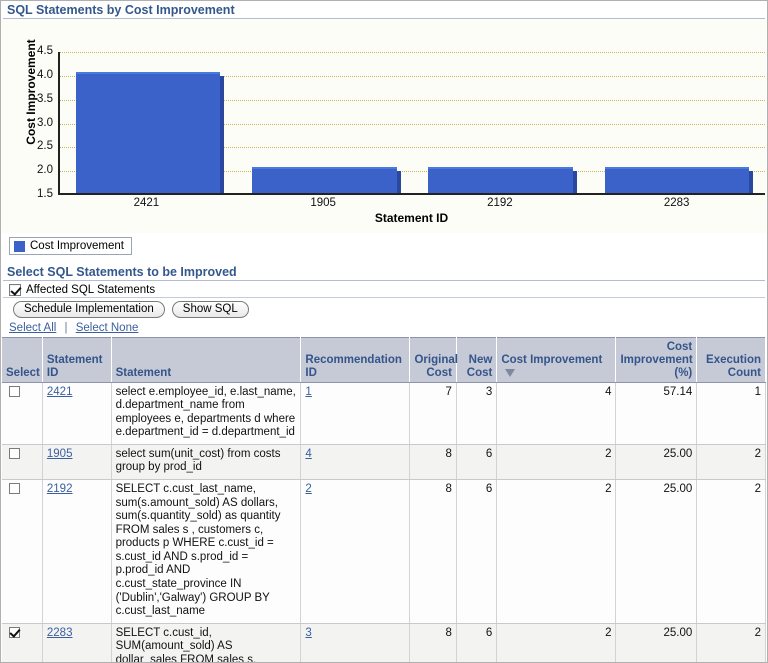 The image size is (768, 663). I want to click on select-panel-title: Select SQL Statements to be Improved, so click(122, 272).